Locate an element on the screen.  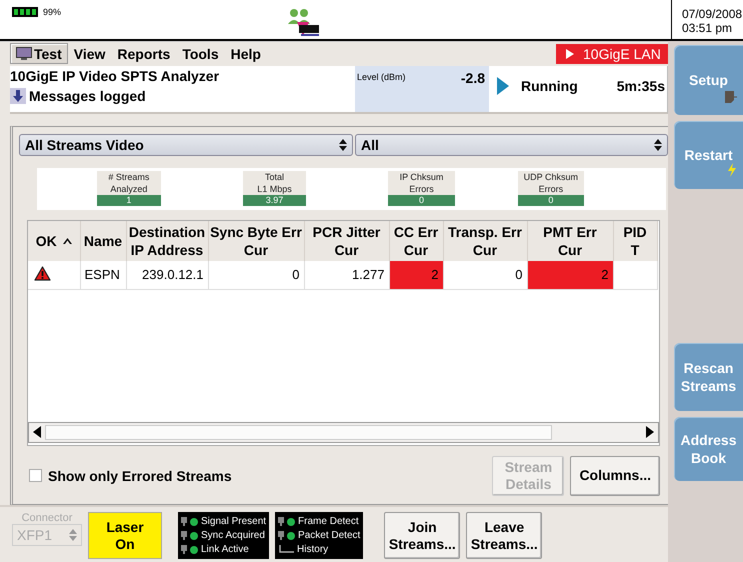
column-header: PMT Err Cur is located at coordinates (570, 240).